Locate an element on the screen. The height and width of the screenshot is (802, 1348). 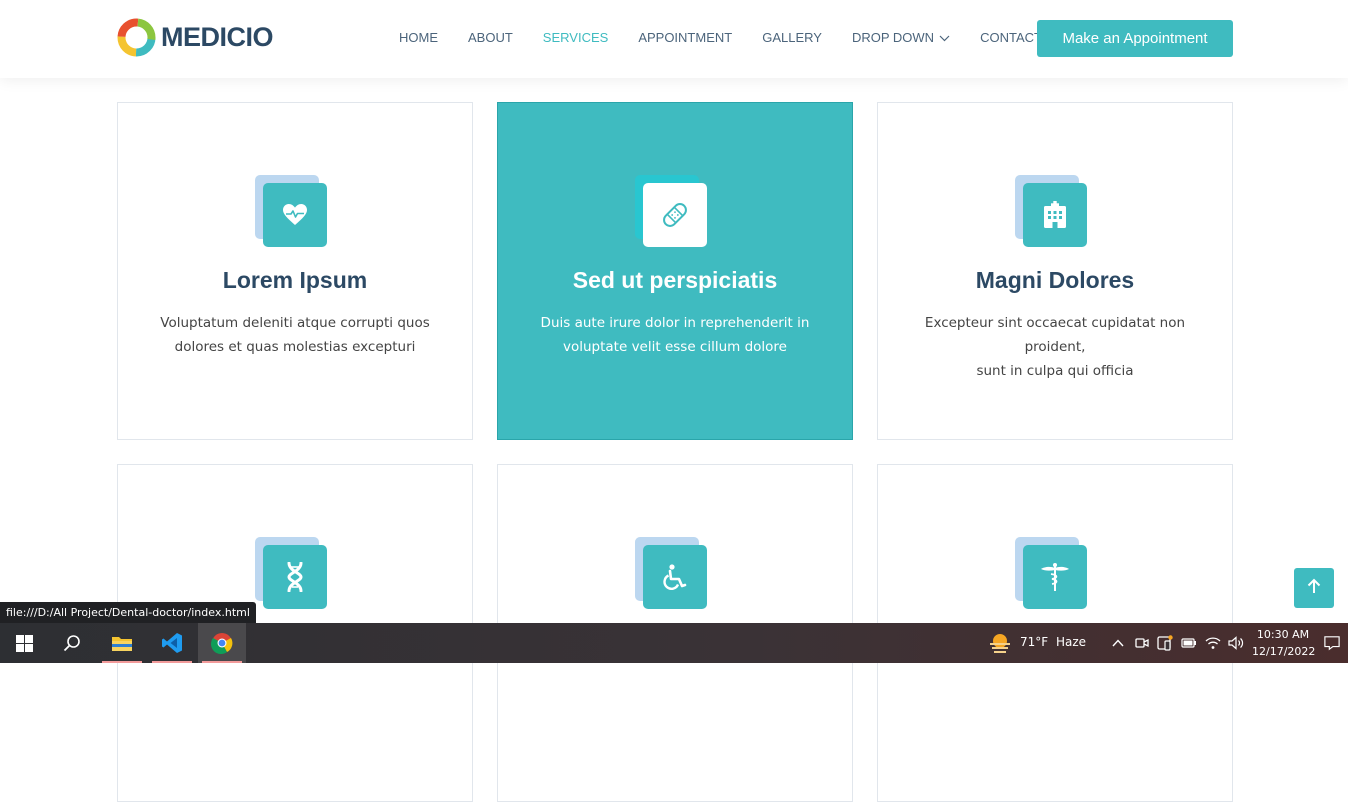
chrome-icon is located at coordinates (222, 643).